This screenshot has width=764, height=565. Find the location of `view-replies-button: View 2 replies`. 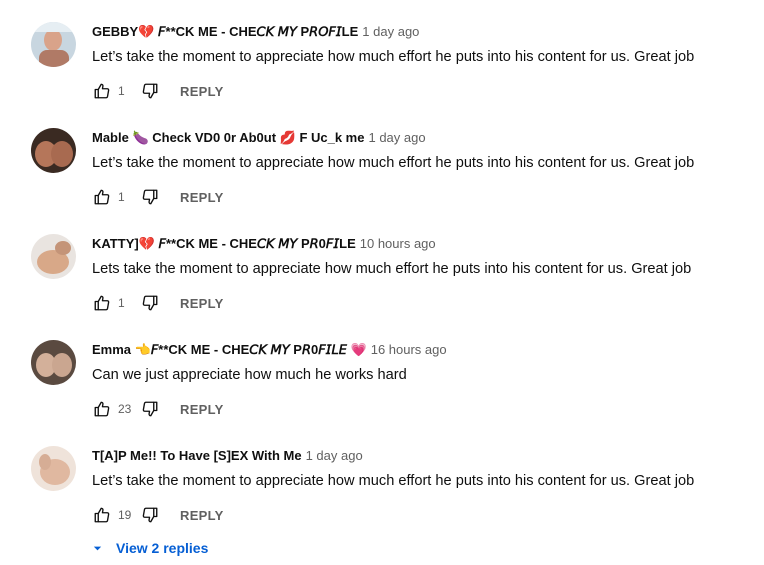

view-replies-button: View 2 replies is located at coordinates (149, 548).